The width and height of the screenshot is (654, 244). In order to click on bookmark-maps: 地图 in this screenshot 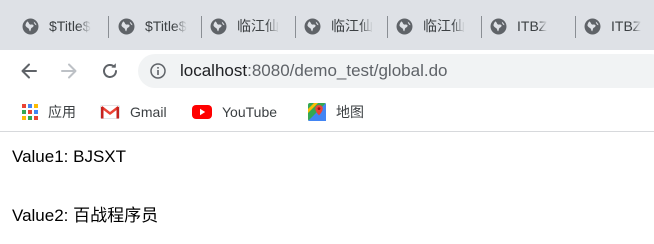, I will do `click(336, 112)`.